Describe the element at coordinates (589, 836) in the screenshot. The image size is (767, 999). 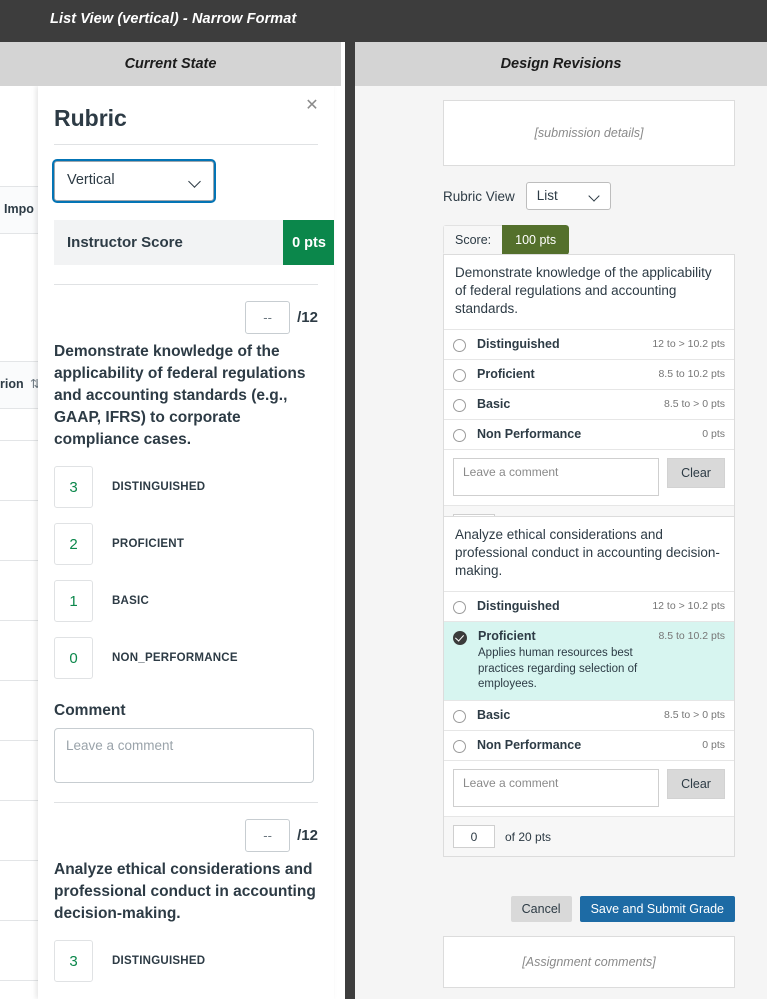
I see `criterion-total-strip: 0 of 20 pts` at that location.